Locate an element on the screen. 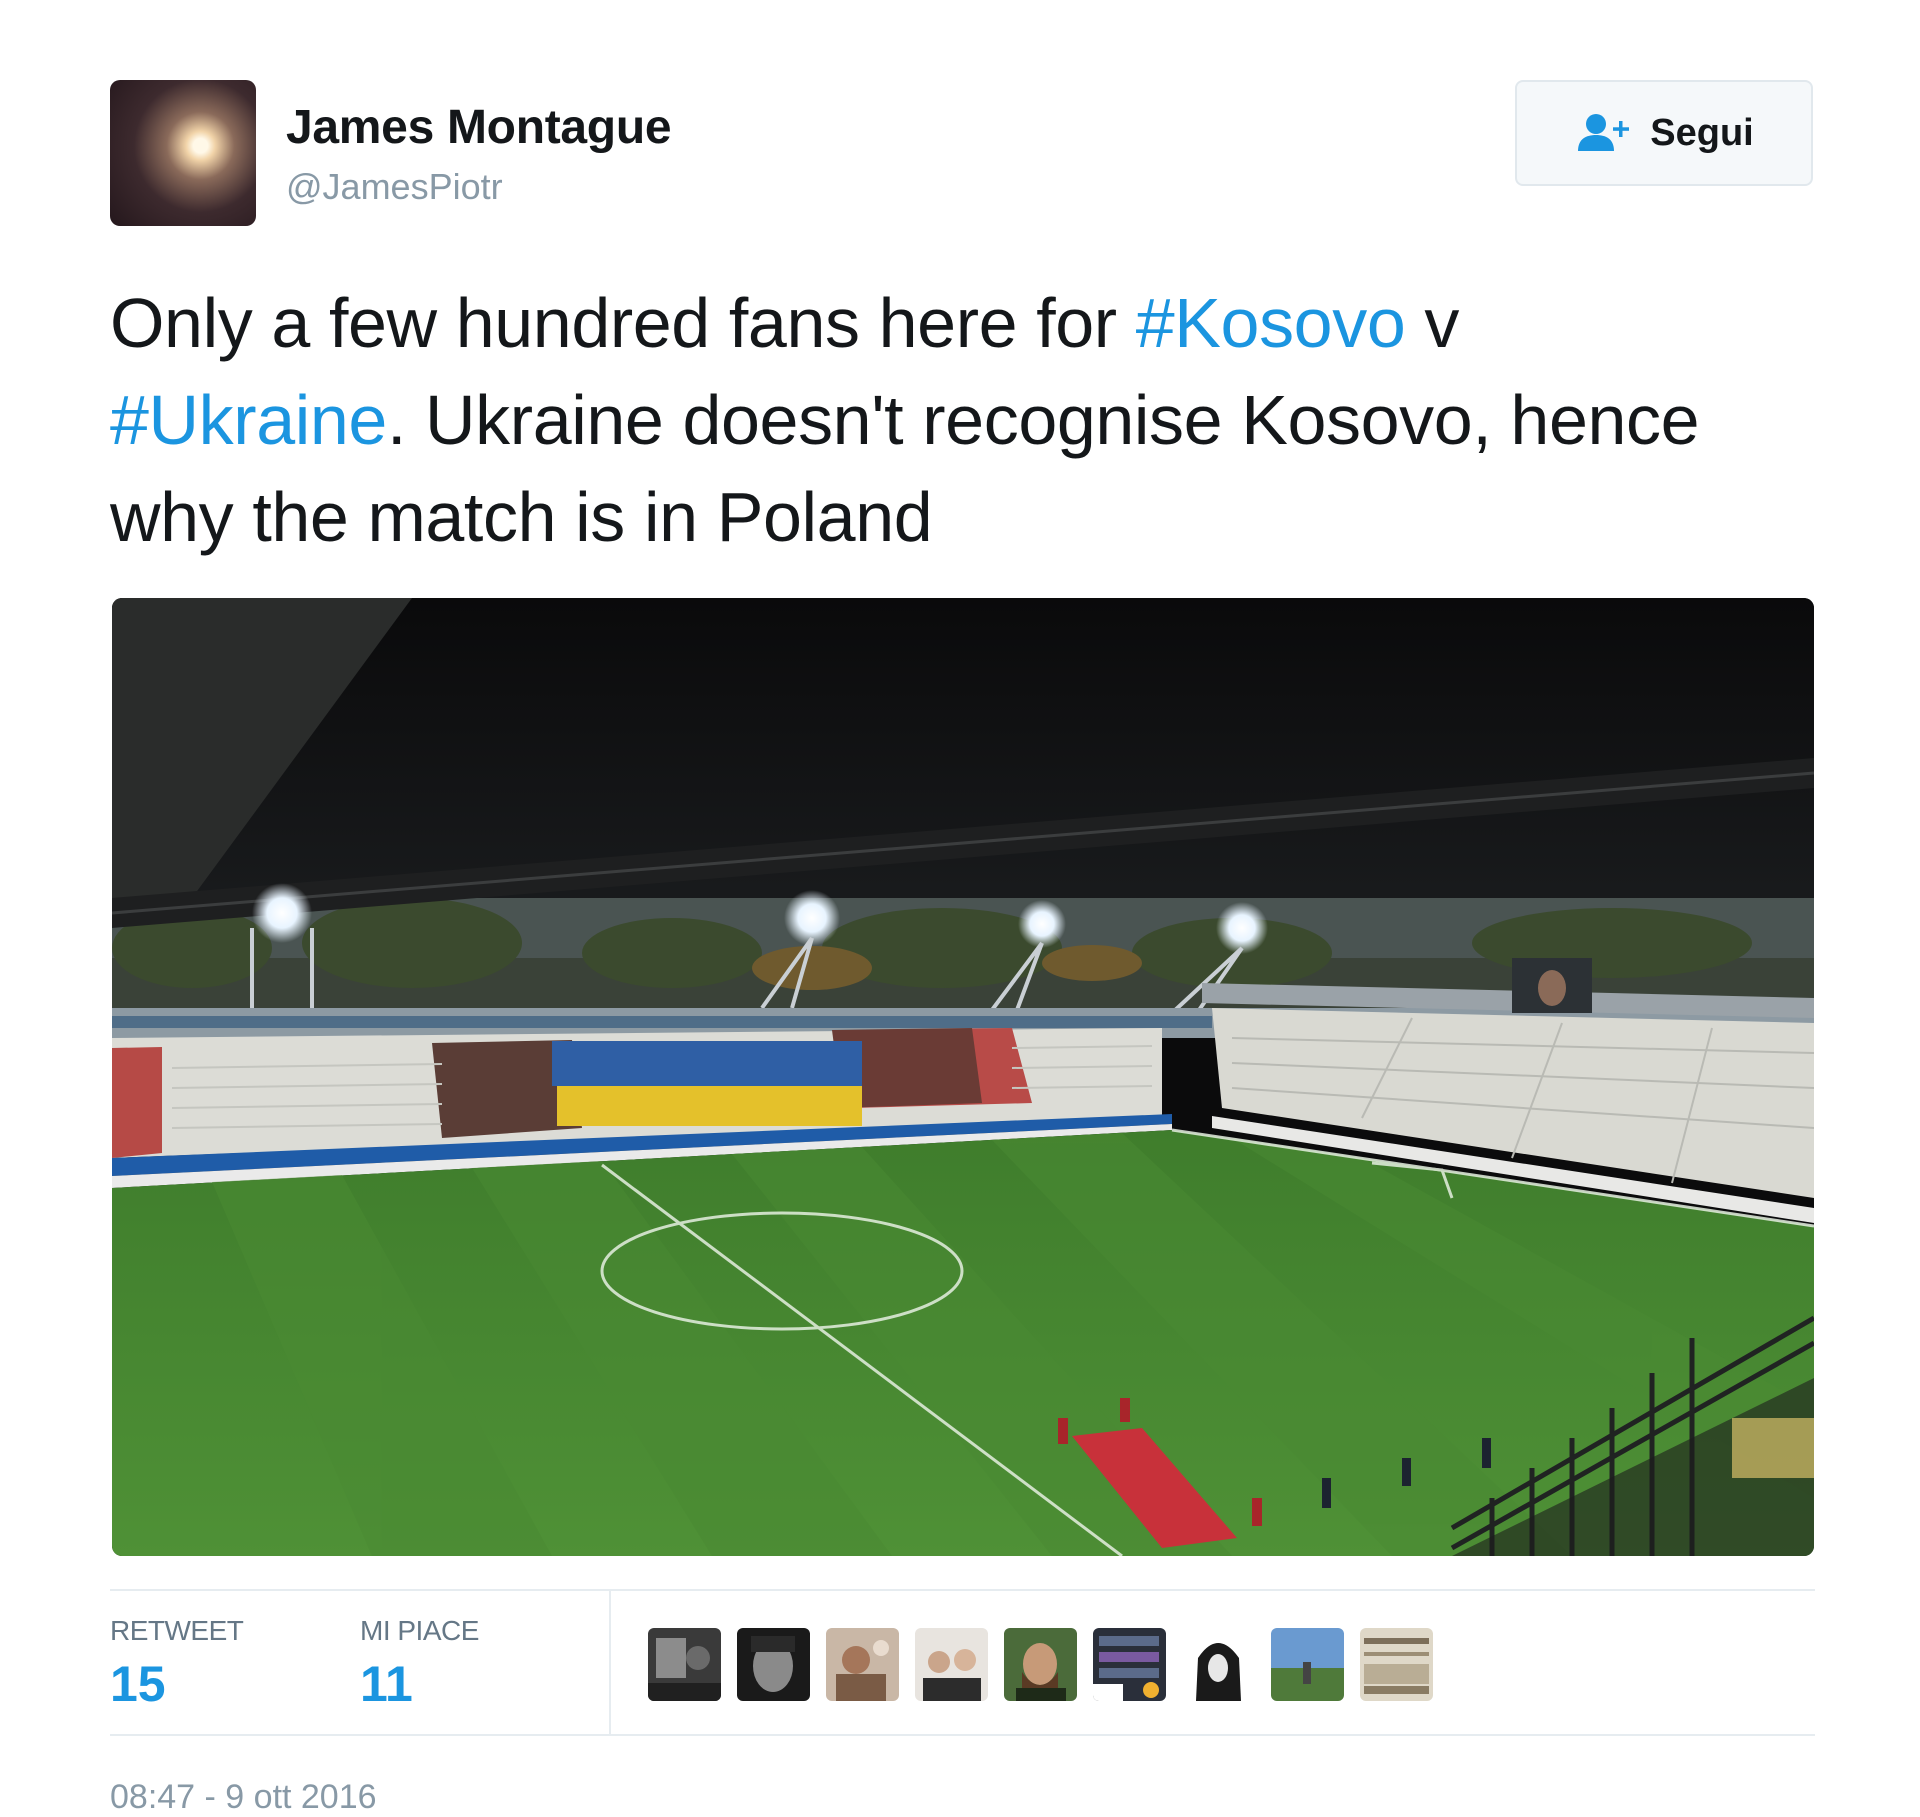  retweet-count: 15 is located at coordinates (138, 1684).